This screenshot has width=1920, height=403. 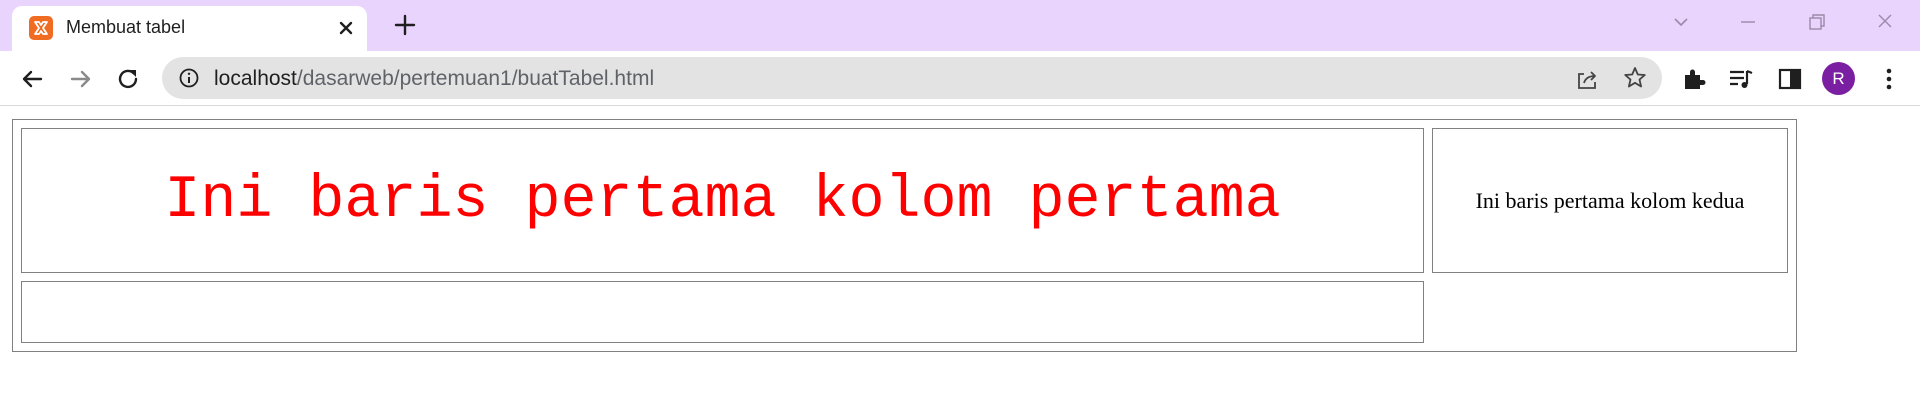 What do you see at coordinates (128, 79) in the screenshot?
I see `reload-icon` at bounding box center [128, 79].